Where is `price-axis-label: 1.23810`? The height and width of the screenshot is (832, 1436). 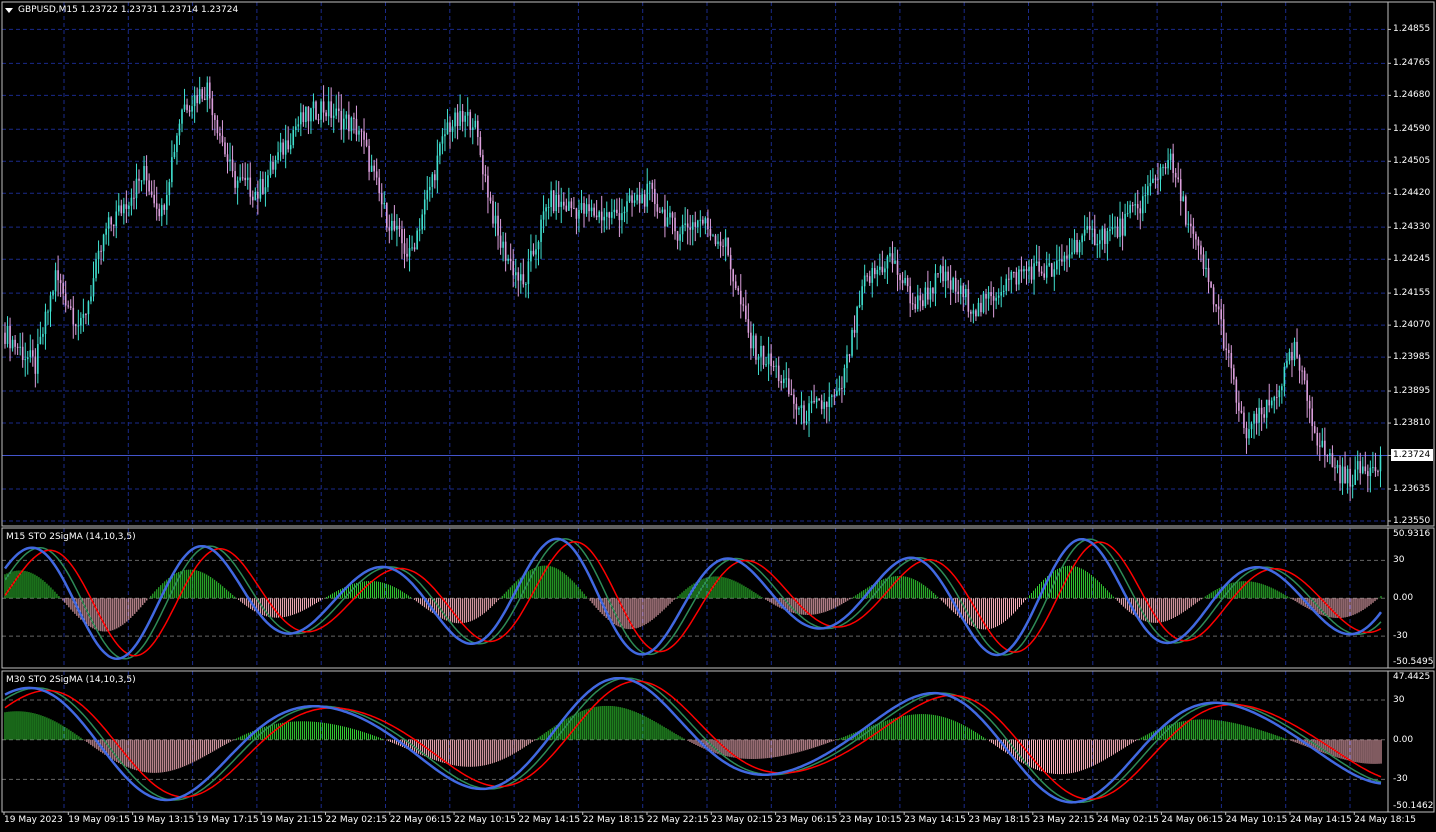 price-axis-label: 1.23810 is located at coordinates (1412, 423).